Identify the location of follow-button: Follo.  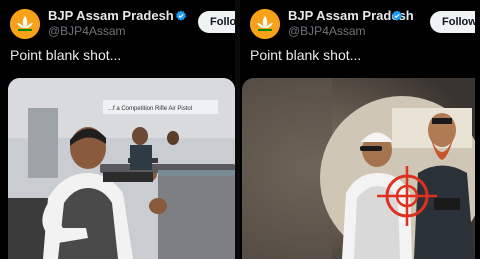
(216, 22).